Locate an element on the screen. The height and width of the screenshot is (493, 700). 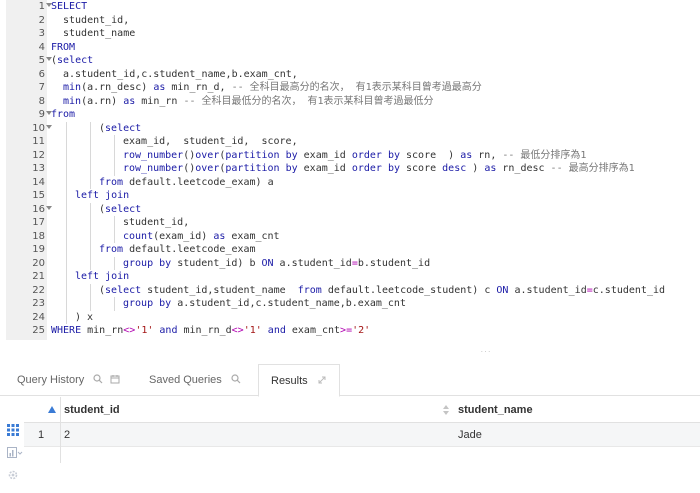
line-number: 21 is located at coordinates (38, 276).